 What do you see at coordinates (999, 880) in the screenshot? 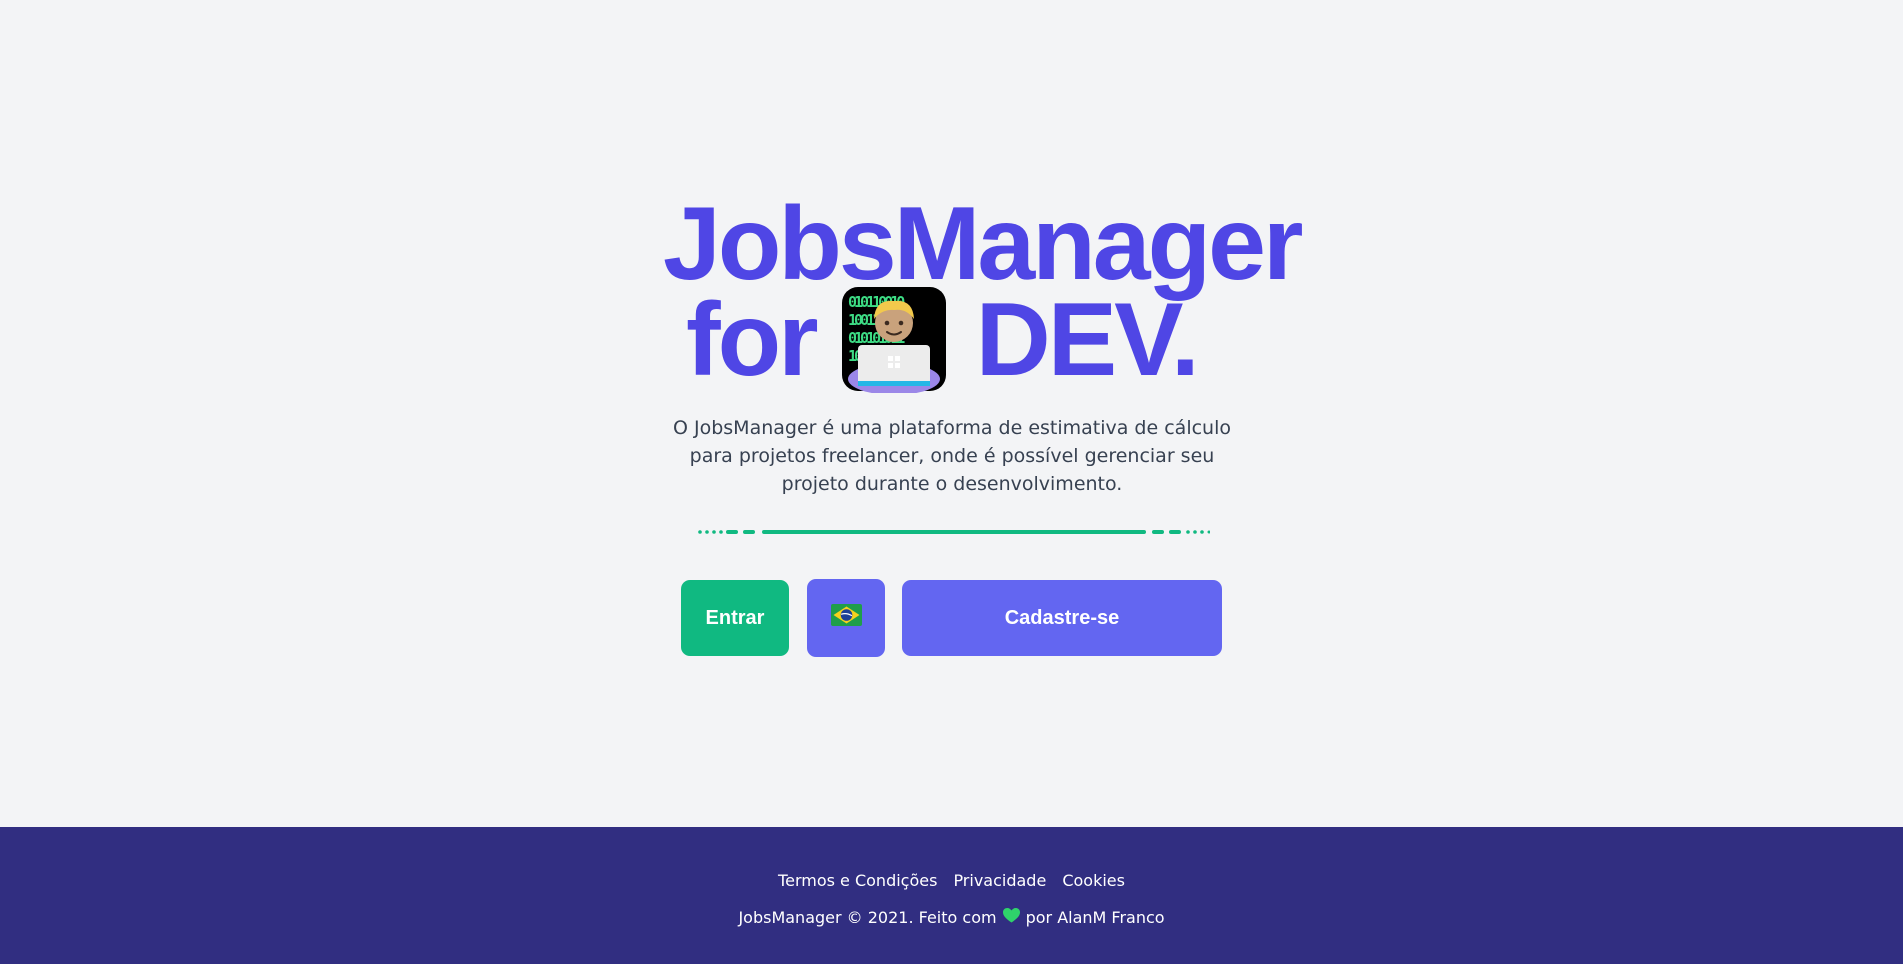
I see `footer-link-privacy: Privacidade` at bounding box center [999, 880].